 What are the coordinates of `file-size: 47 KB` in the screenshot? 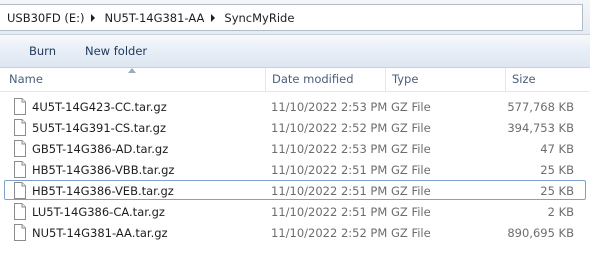 It's located at (557, 149).